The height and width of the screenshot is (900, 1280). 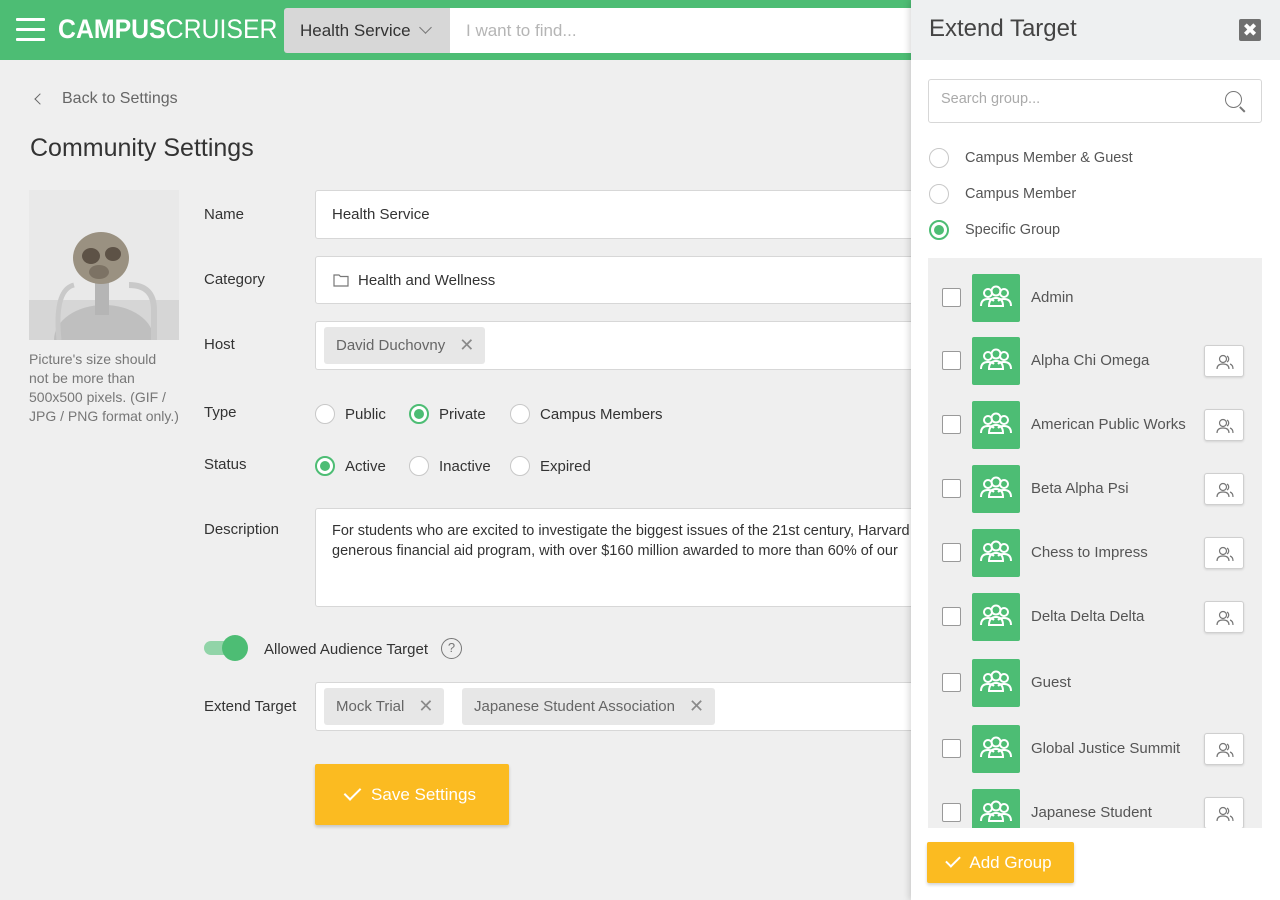 What do you see at coordinates (381, 214) in the screenshot?
I see `name-value: Health Service` at bounding box center [381, 214].